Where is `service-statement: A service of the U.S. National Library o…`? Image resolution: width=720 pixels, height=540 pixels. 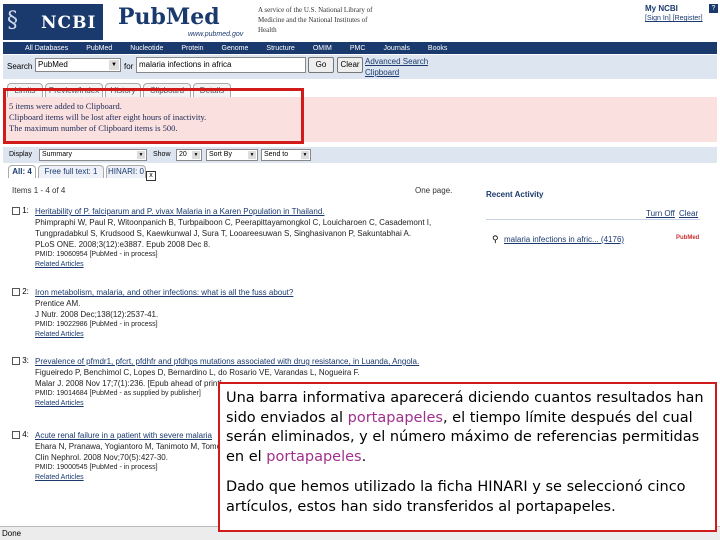
service-statement: A service of the U.S. National Library o… is located at coordinates (315, 20).